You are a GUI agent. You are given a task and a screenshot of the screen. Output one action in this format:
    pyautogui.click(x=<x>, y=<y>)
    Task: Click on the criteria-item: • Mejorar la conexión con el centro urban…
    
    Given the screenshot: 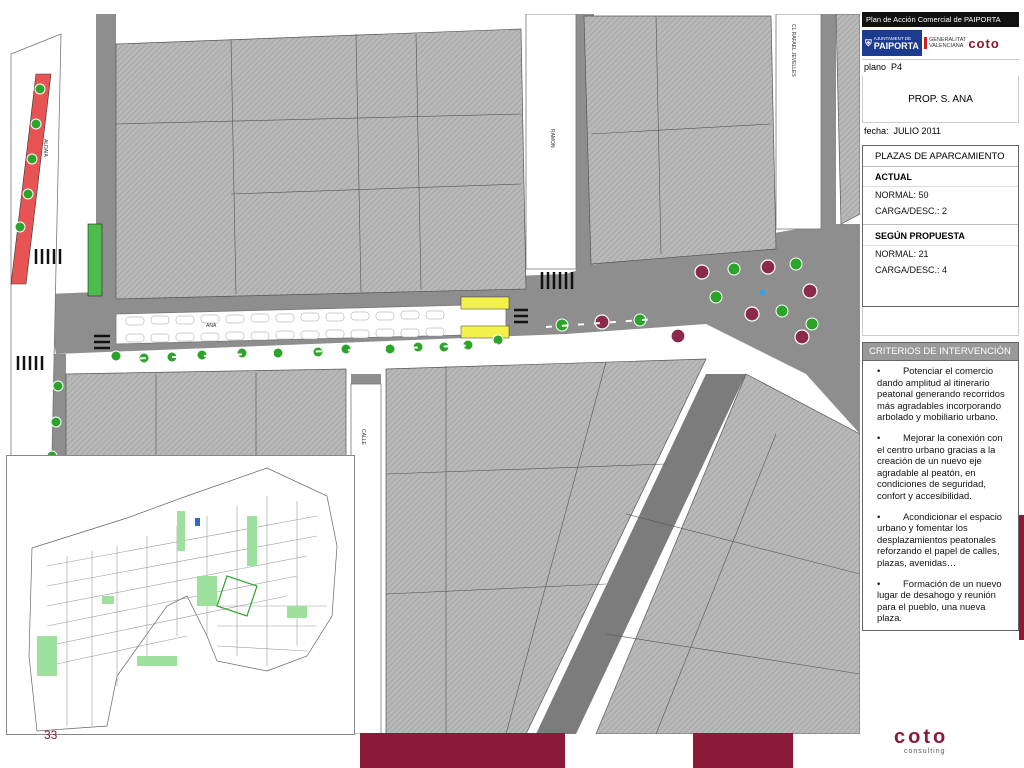 What is the action you would take?
    pyautogui.click(x=943, y=467)
    